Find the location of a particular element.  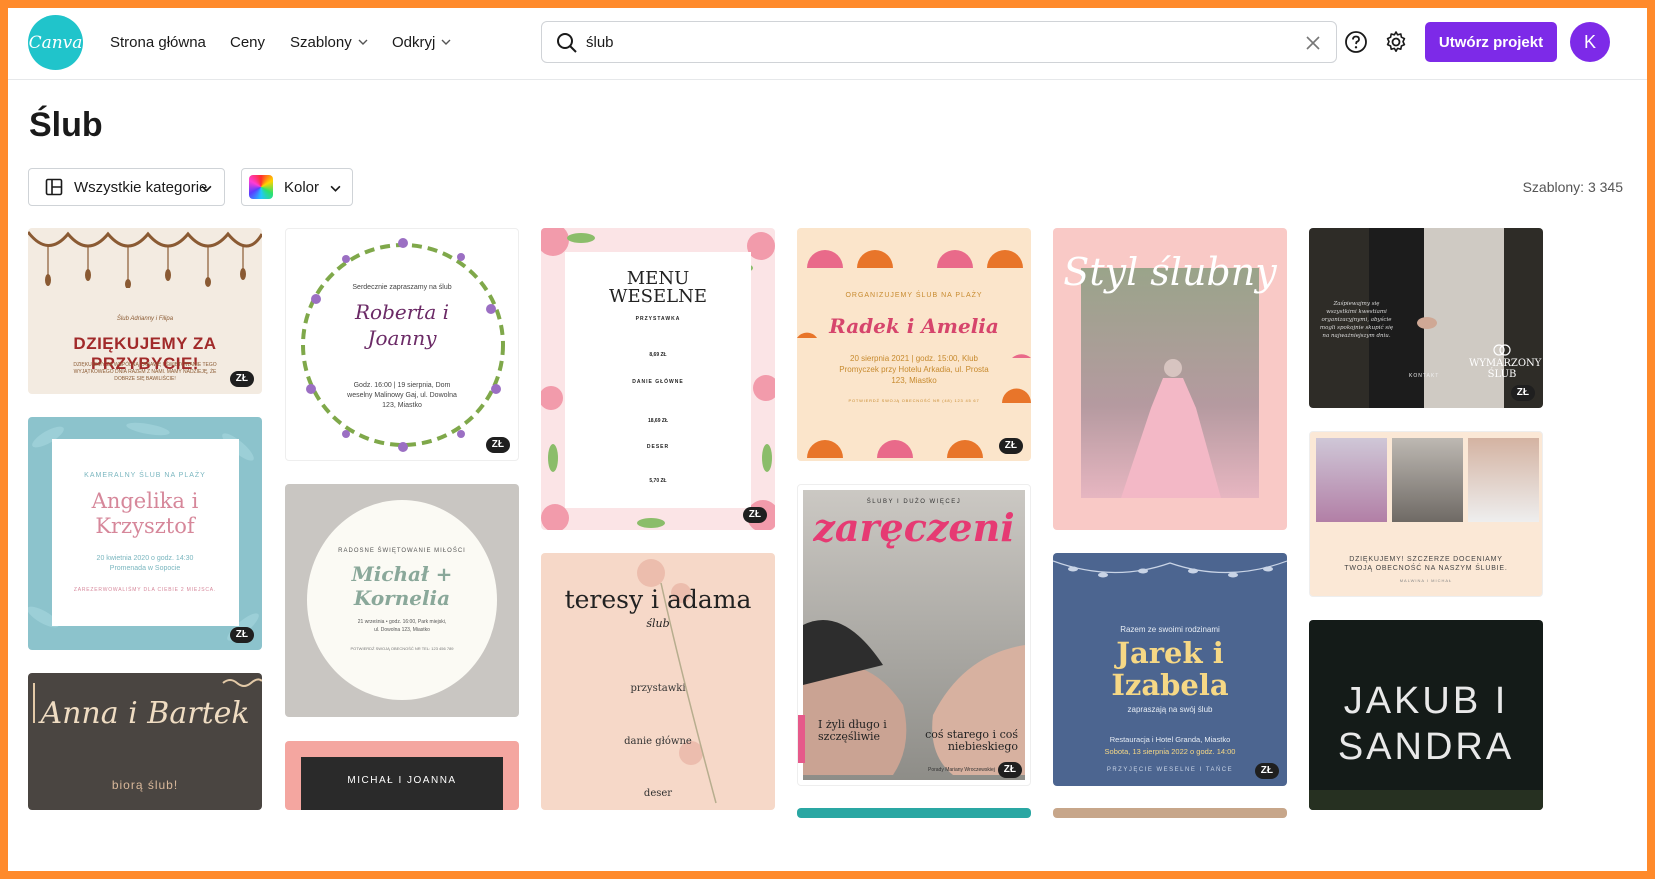

template-card: MICHAŁ I JOANNA is located at coordinates (402, 775).